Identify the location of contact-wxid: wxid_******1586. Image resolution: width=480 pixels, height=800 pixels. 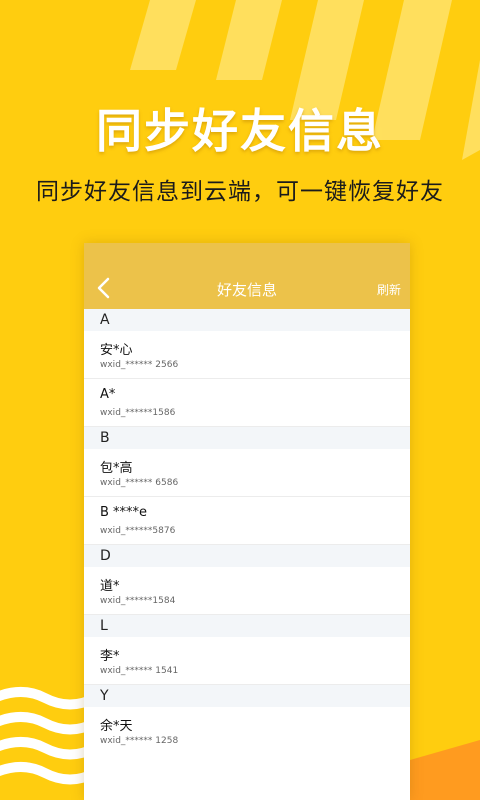
(138, 413).